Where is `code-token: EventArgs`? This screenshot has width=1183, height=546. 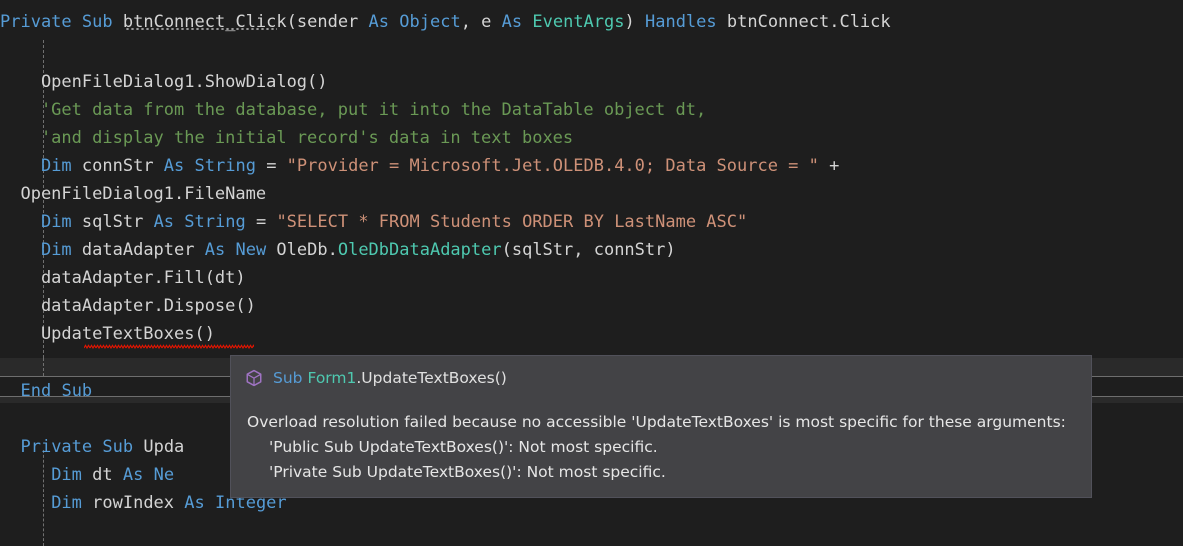 code-token: EventArgs is located at coordinates (578, 22).